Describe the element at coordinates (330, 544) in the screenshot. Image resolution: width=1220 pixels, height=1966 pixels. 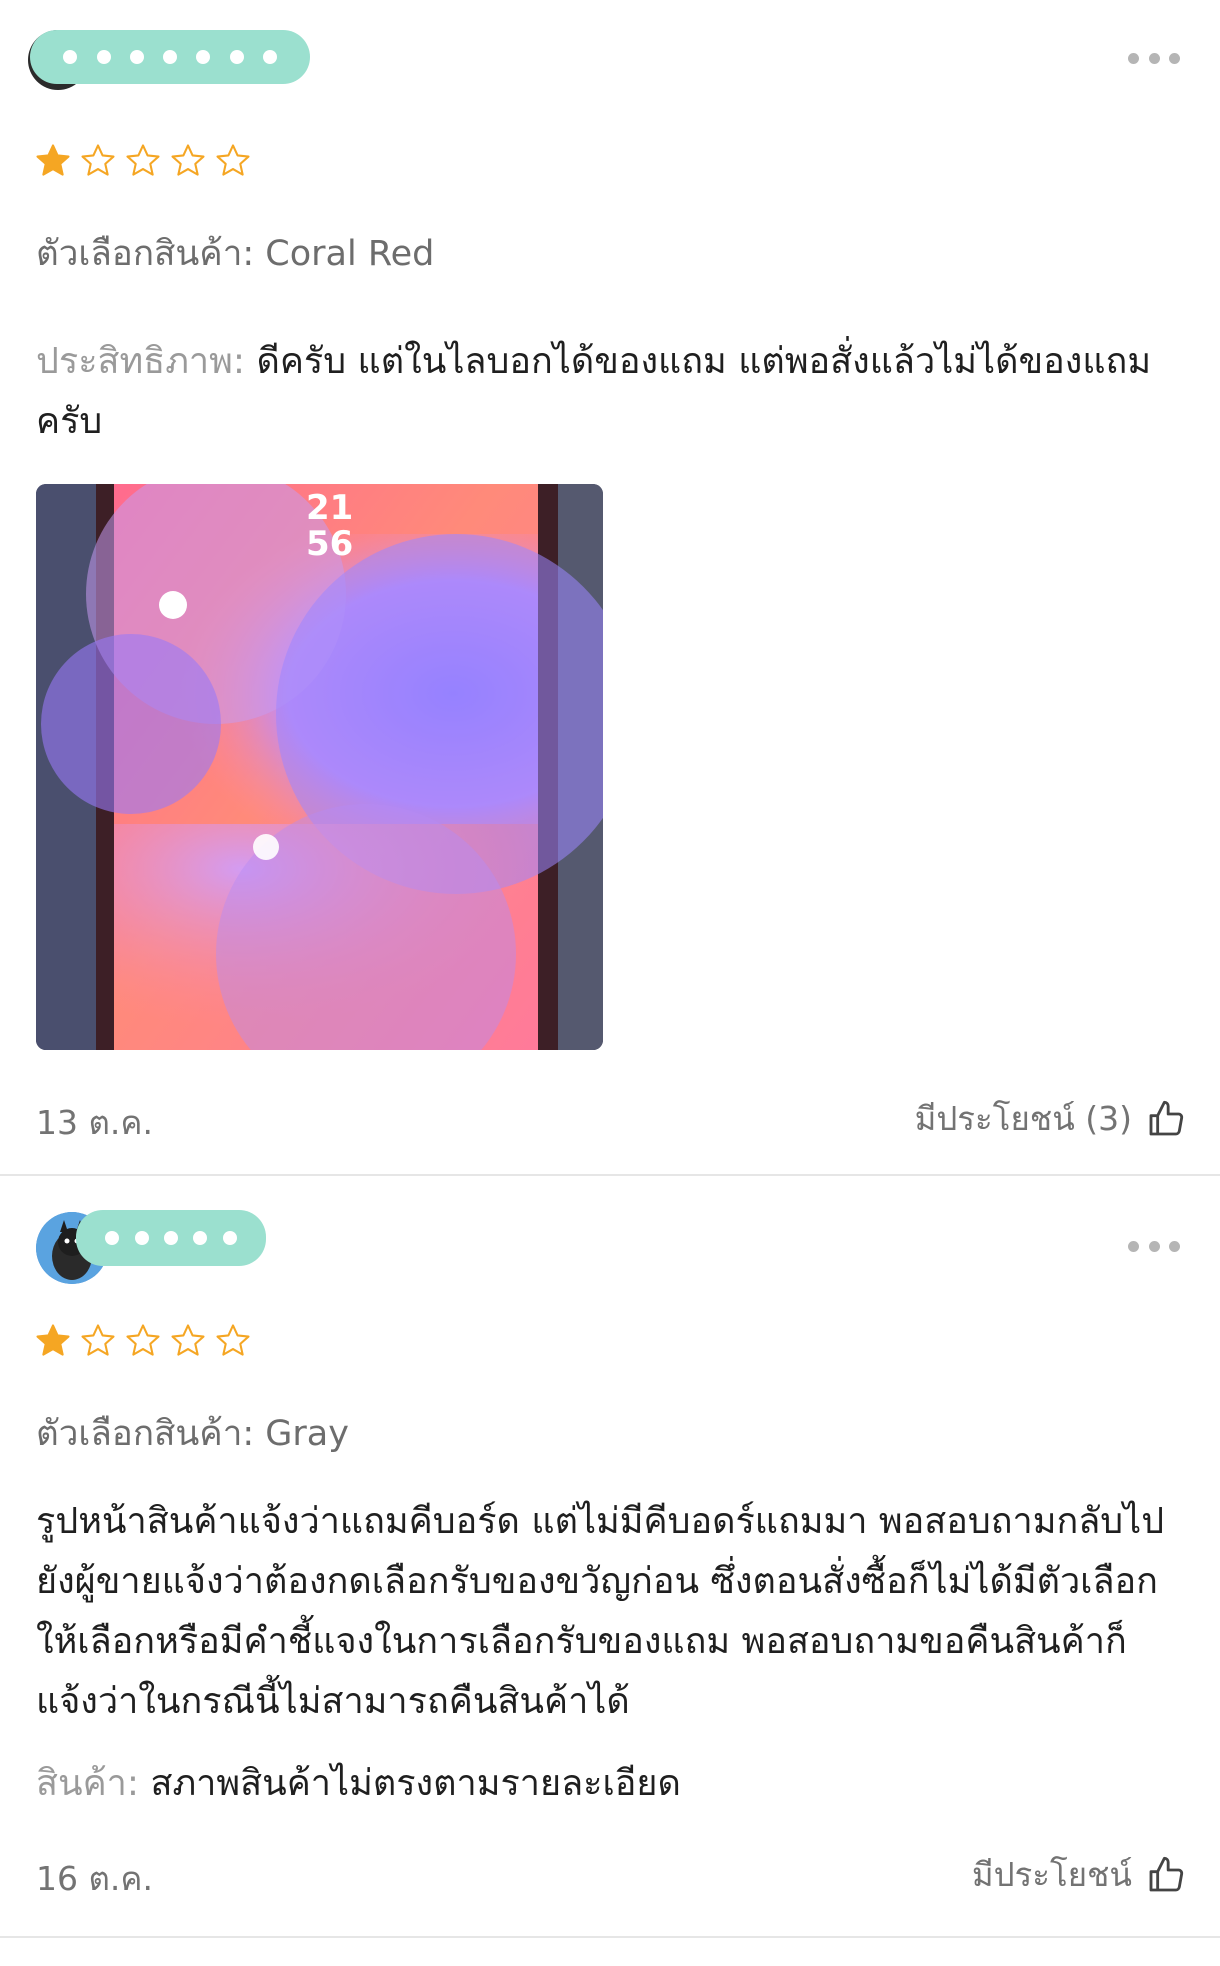
I see `photo-clock-minute: 56` at that location.